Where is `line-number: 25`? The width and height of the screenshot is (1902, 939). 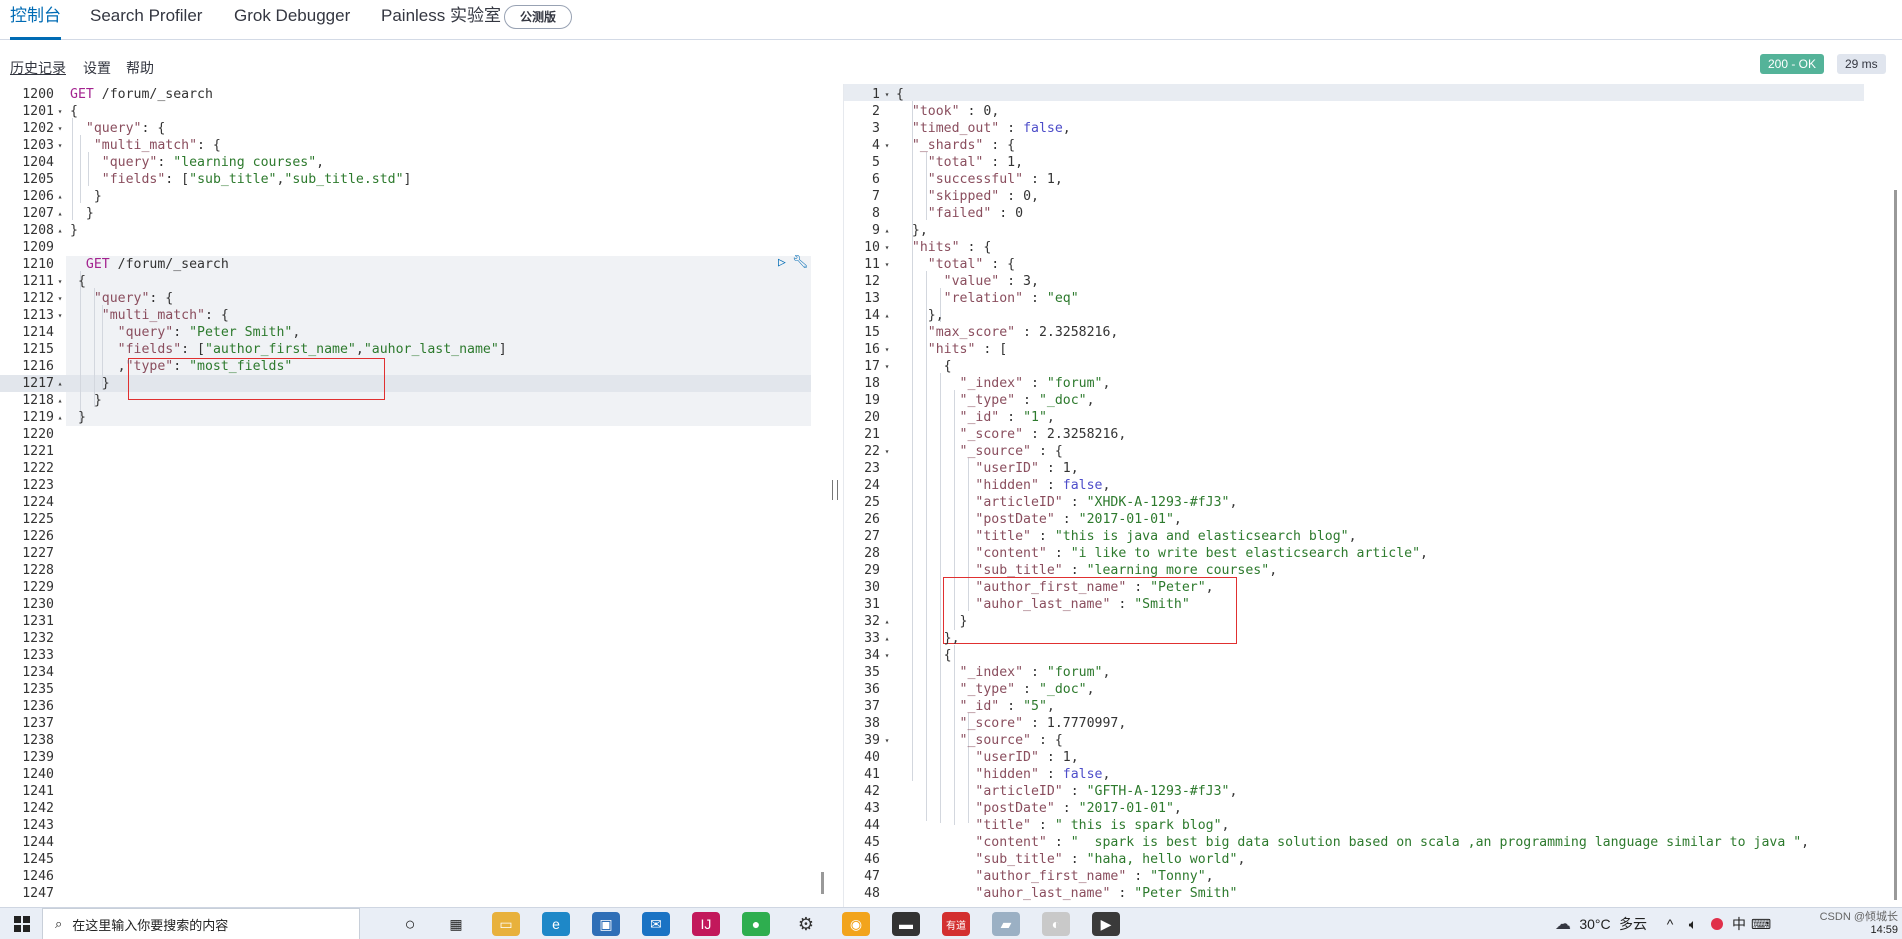
line-number: 25 is located at coordinates (872, 502).